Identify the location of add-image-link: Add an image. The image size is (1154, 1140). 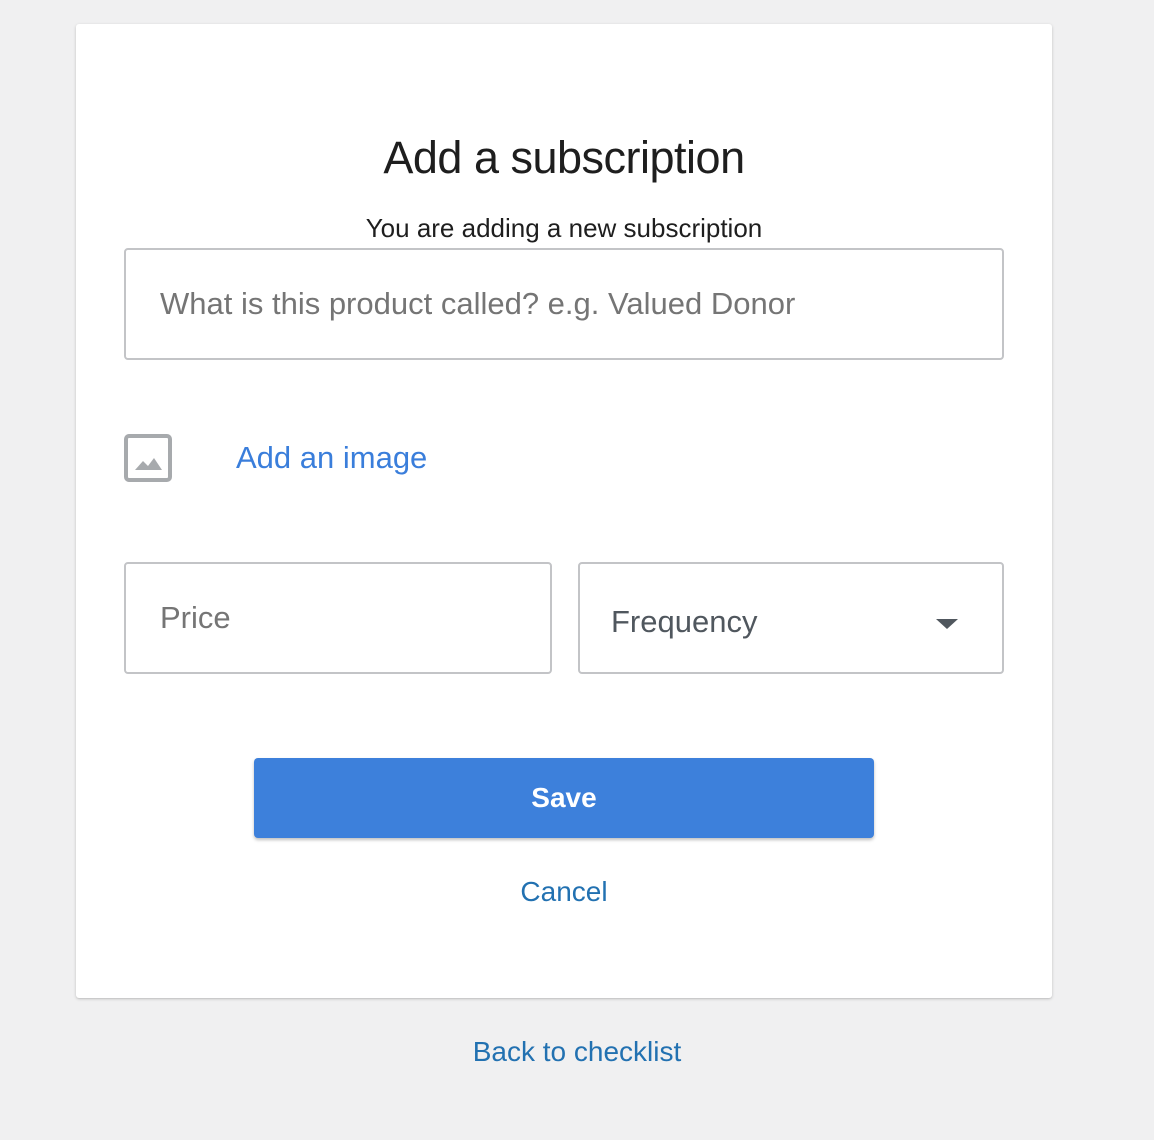
(331, 458).